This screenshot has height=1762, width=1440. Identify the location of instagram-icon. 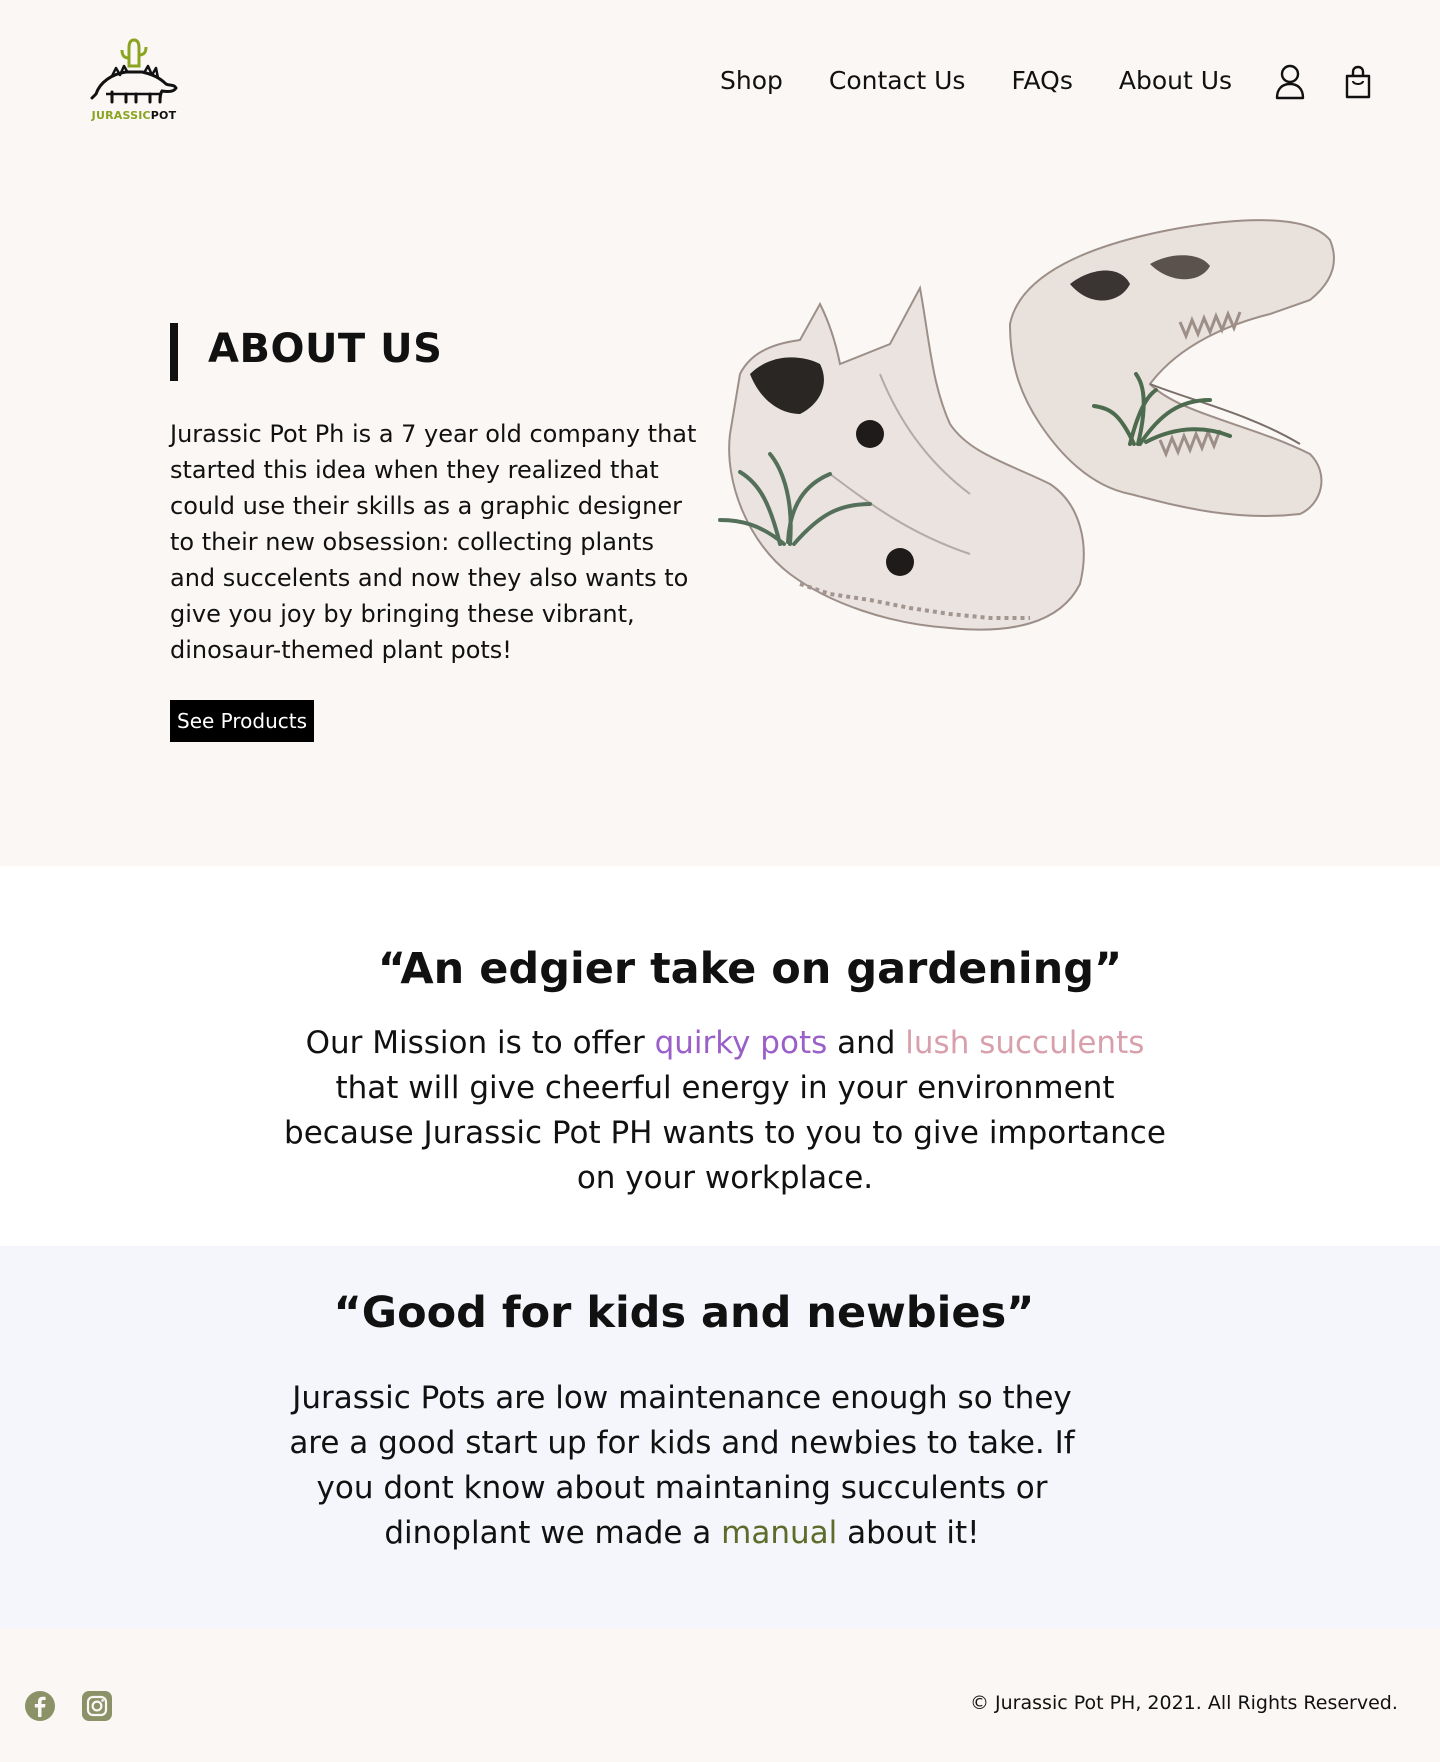
(97, 1706).